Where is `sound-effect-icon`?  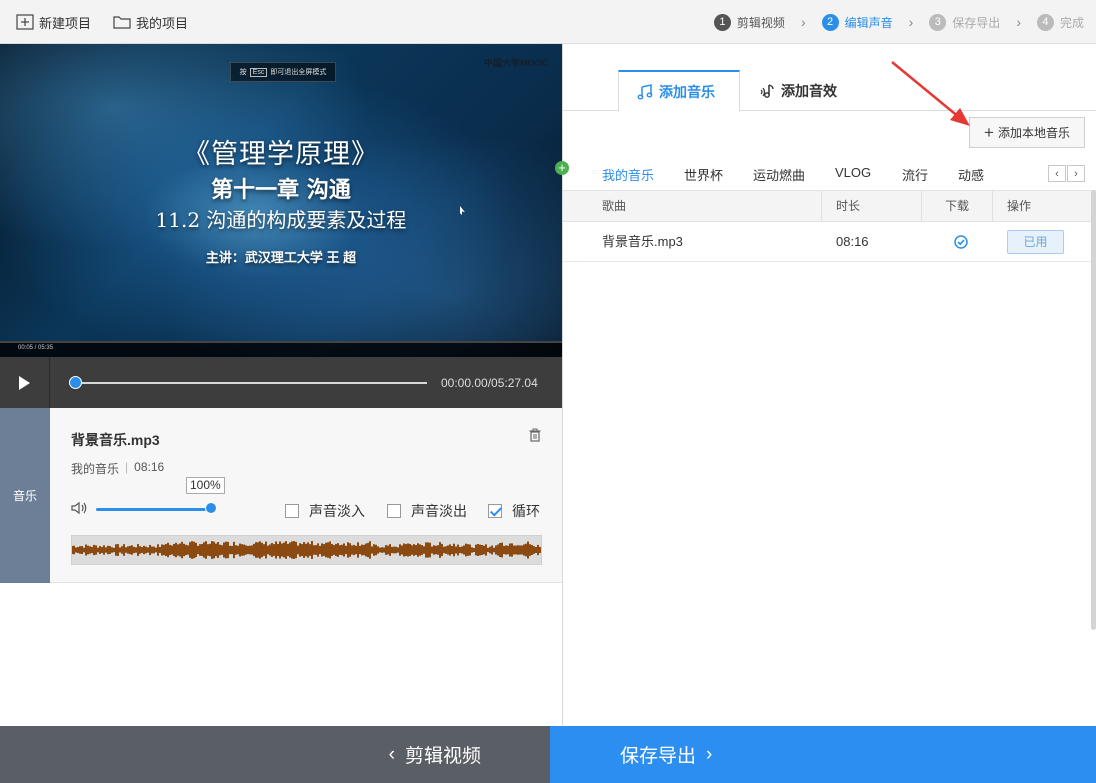 sound-effect-icon is located at coordinates (767, 90).